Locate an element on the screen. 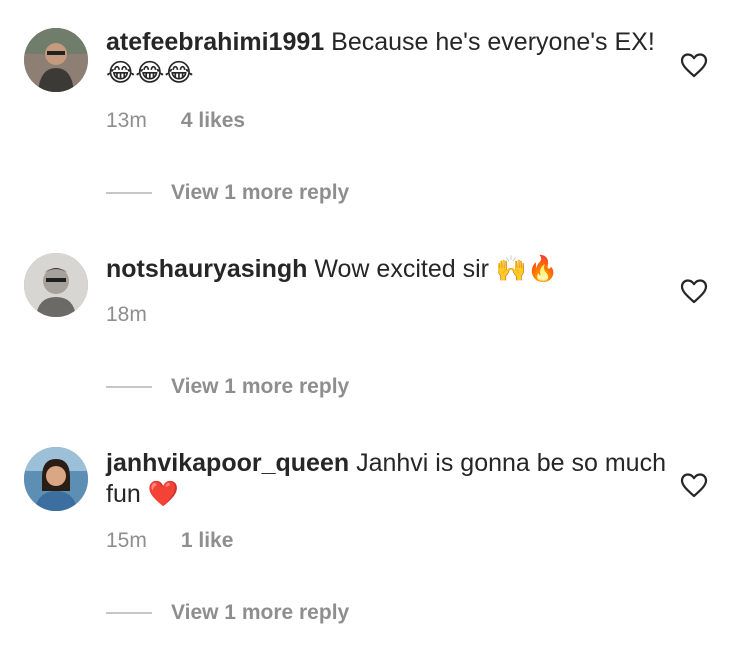  view-replies-label: View 1 more reply is located at coordinates (260, 612).